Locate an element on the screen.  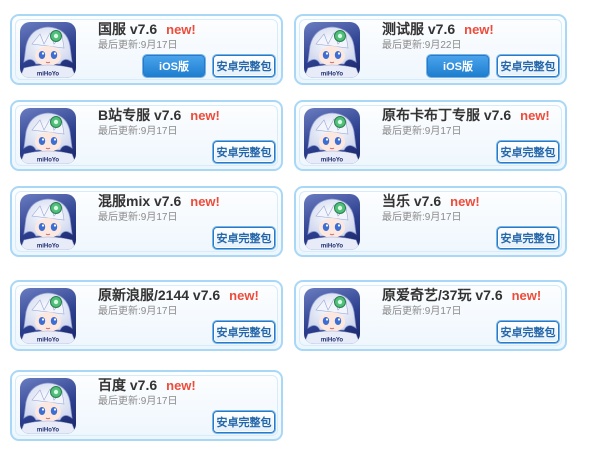
download-card: miHoYo 国服 v7.6 new! 最后更新:9月17日 iOS版 安卓完整包 is located at coordinates (146, 49).